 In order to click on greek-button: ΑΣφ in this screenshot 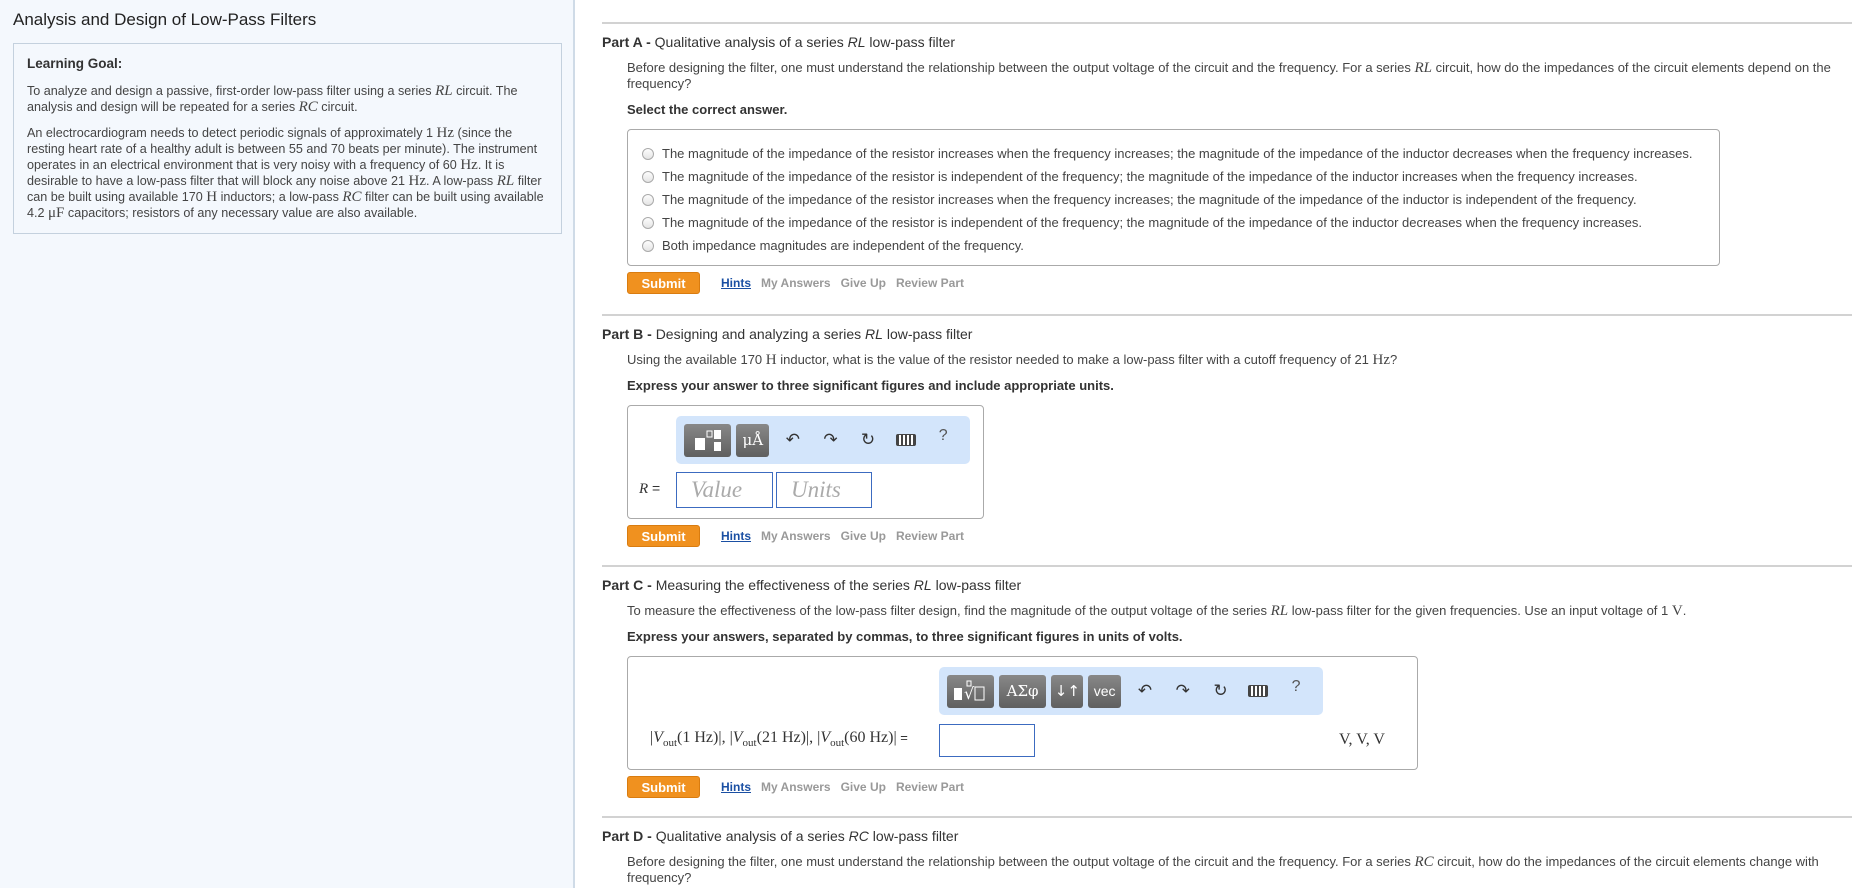, I will do `click(1022, 691)`.